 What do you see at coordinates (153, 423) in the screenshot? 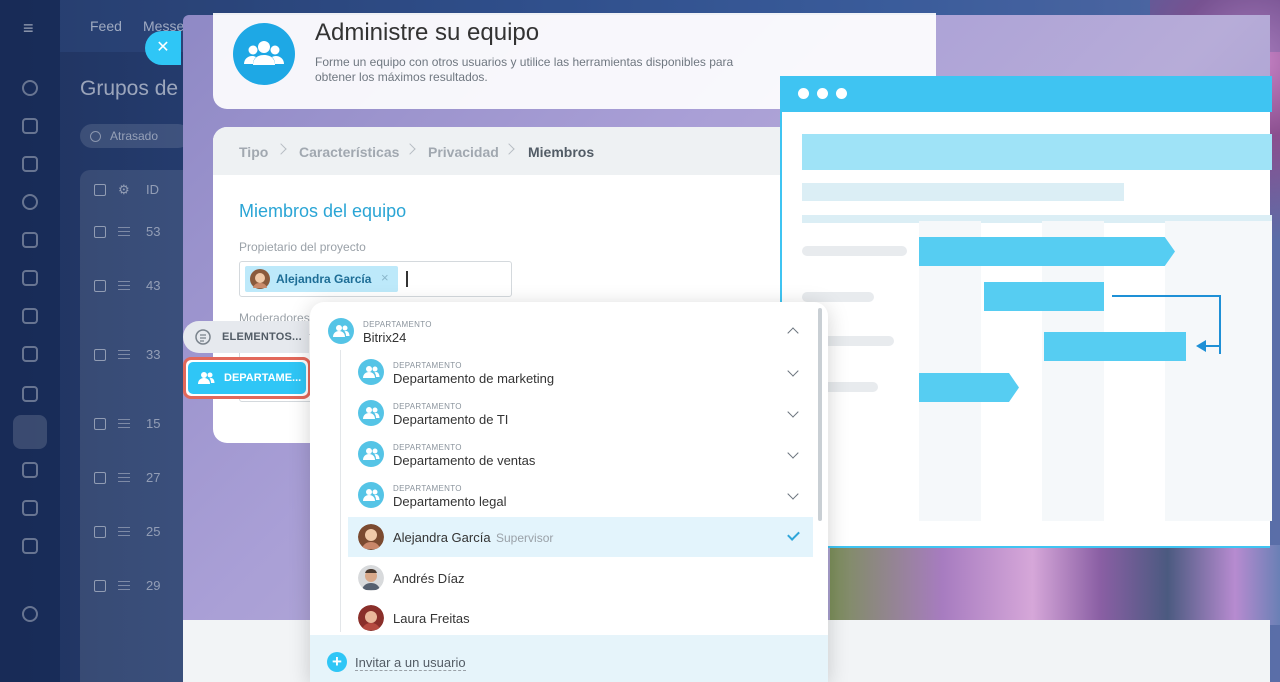
I see `row-id: 15` at bounding box center [153, 423].